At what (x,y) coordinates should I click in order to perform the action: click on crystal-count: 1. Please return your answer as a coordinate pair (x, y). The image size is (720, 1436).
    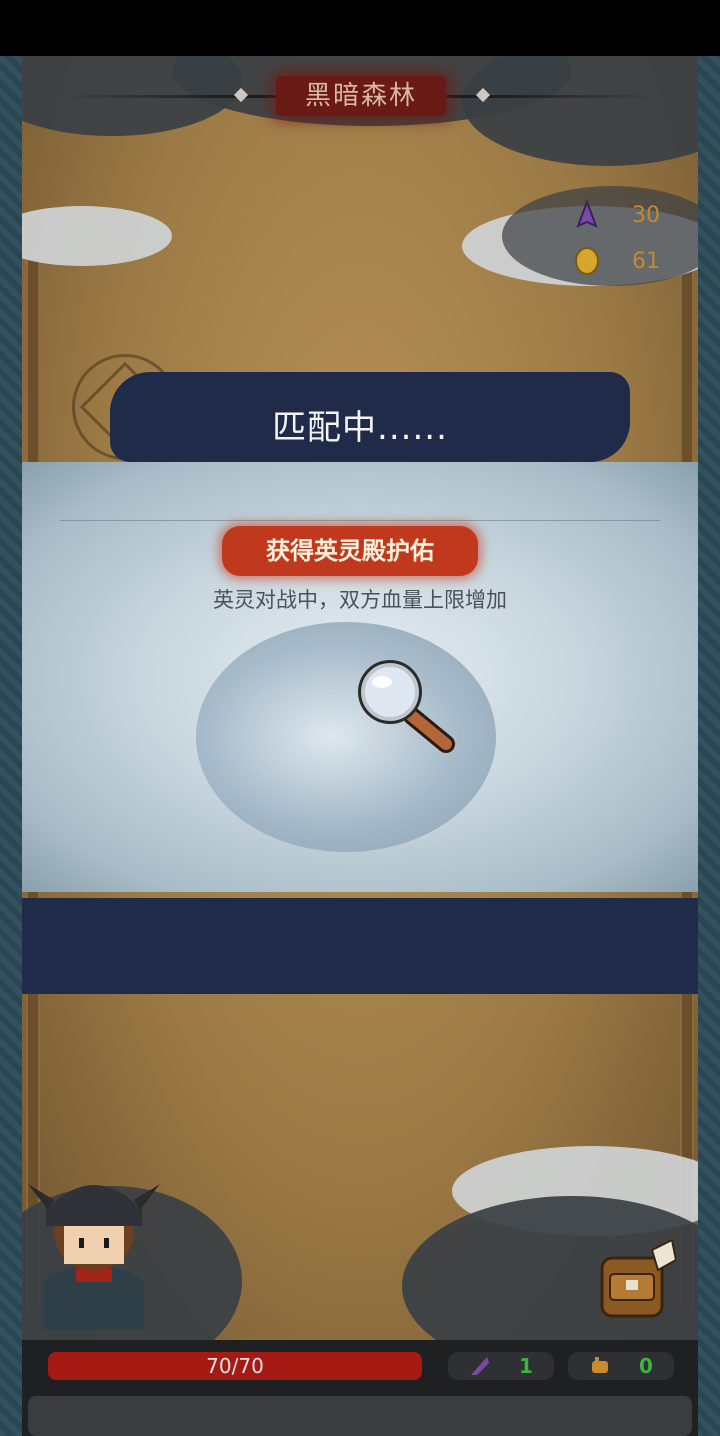
    Looking at the image, I should click on (526, 1366).